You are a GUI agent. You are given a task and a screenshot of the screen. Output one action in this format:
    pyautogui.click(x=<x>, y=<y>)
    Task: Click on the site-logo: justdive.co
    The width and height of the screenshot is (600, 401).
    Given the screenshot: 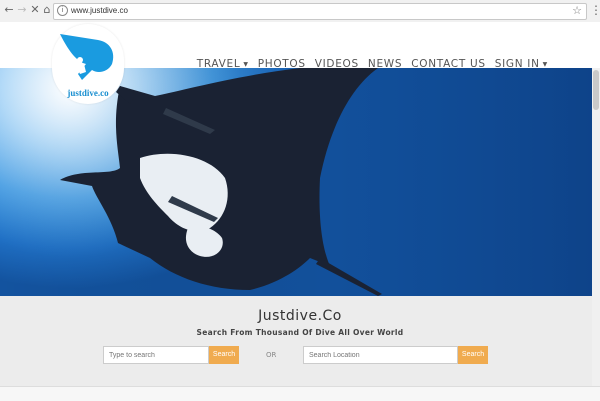 What is the action you would take?
    pyautogui.click(x=88, y=64)
    